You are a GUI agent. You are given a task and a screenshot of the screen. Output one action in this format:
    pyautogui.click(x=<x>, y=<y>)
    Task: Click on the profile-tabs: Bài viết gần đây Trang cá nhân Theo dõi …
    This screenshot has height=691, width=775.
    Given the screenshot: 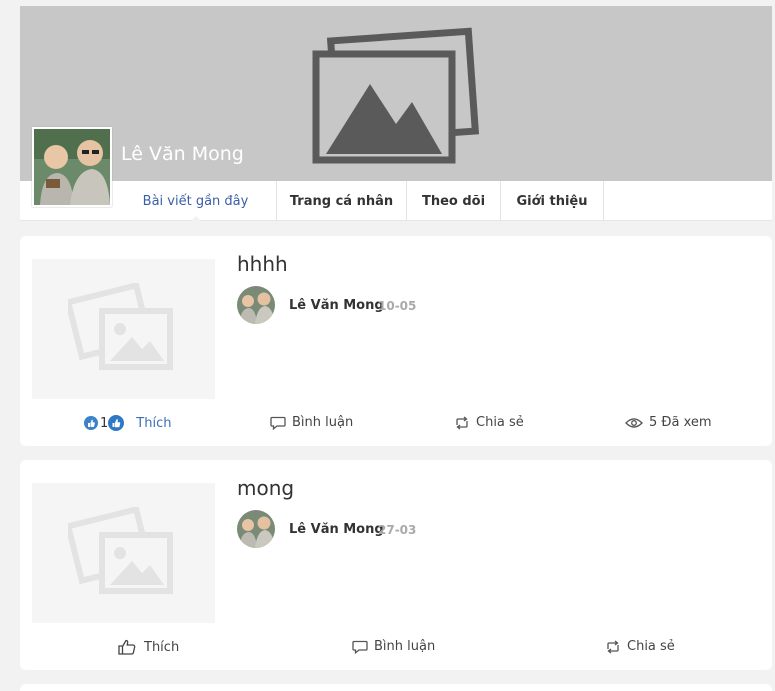 What is the action you would take?
    pyautogui.click(x=396, y=201)
    